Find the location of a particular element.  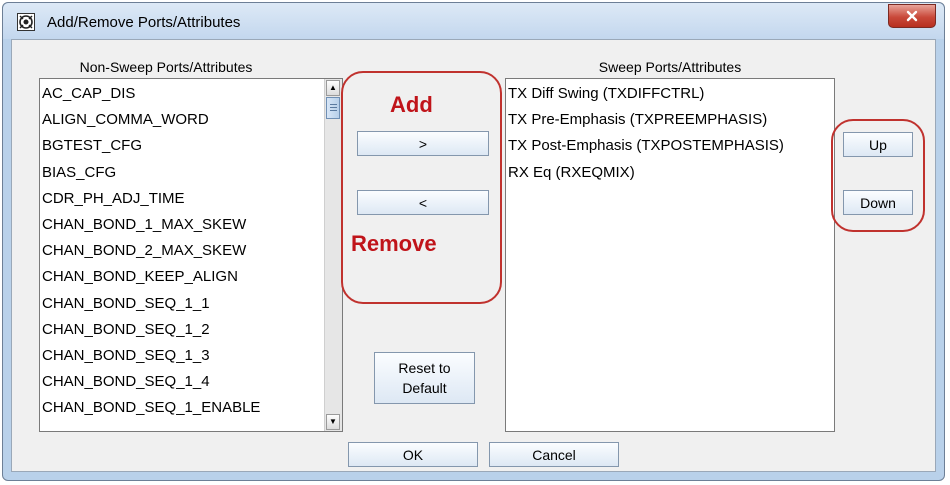

add-annotation-label: Add is located at coordinates (411, 104).